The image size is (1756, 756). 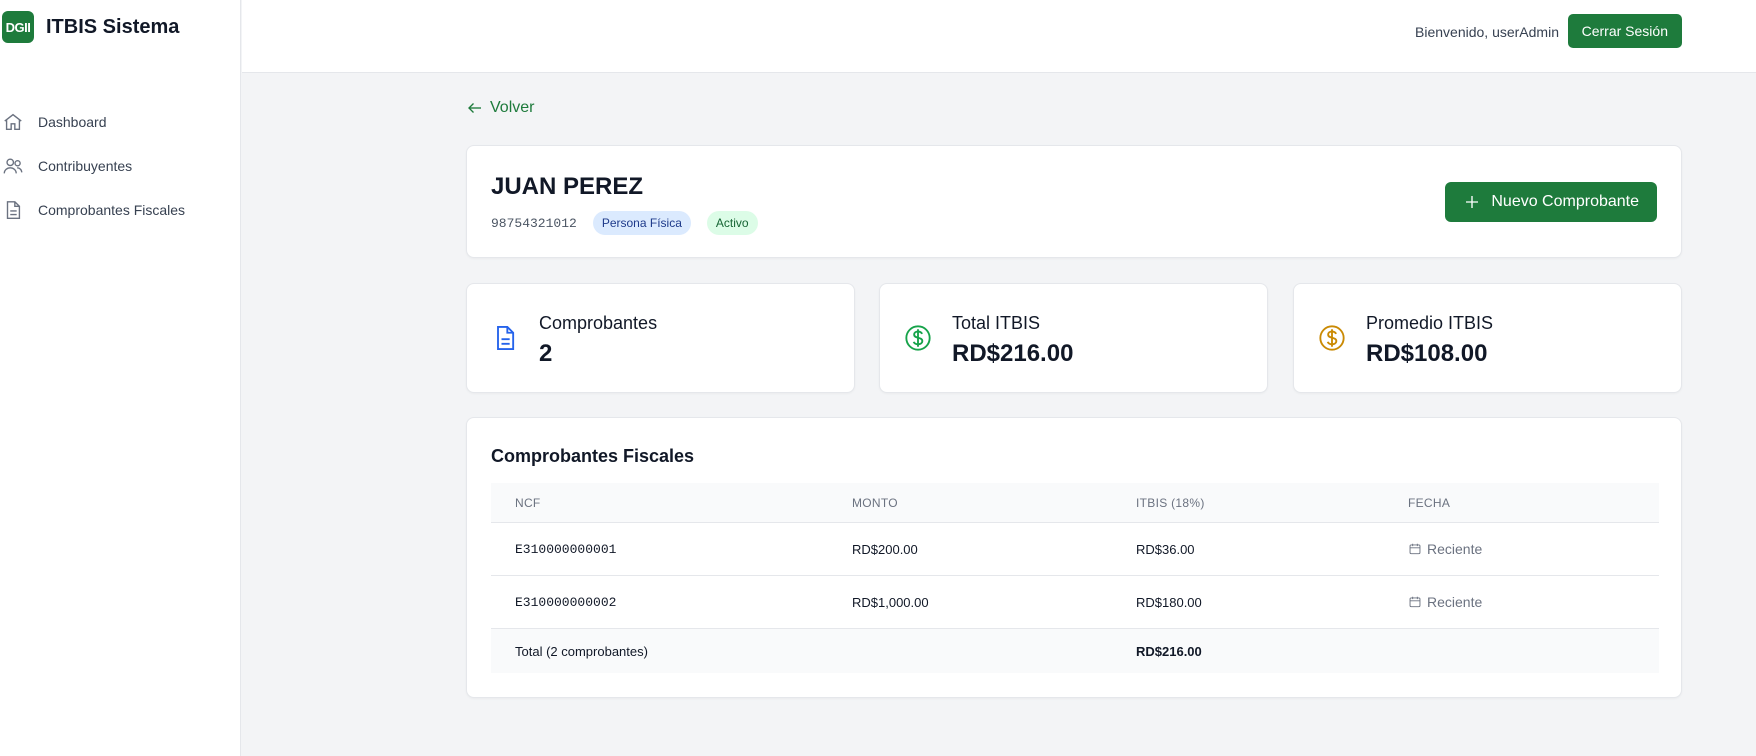 I want to click on stat-label: Promedio ITBIS, so click(x=1430, y=323).